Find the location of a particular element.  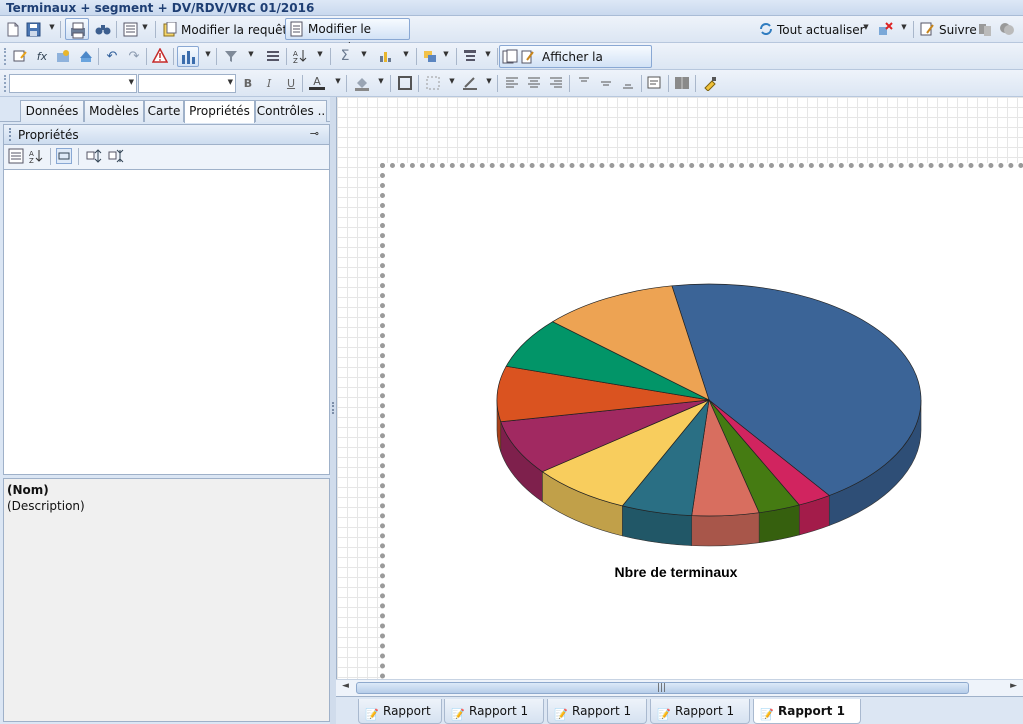

pin-icon: ⊸ is located at coordinates (314, 133).